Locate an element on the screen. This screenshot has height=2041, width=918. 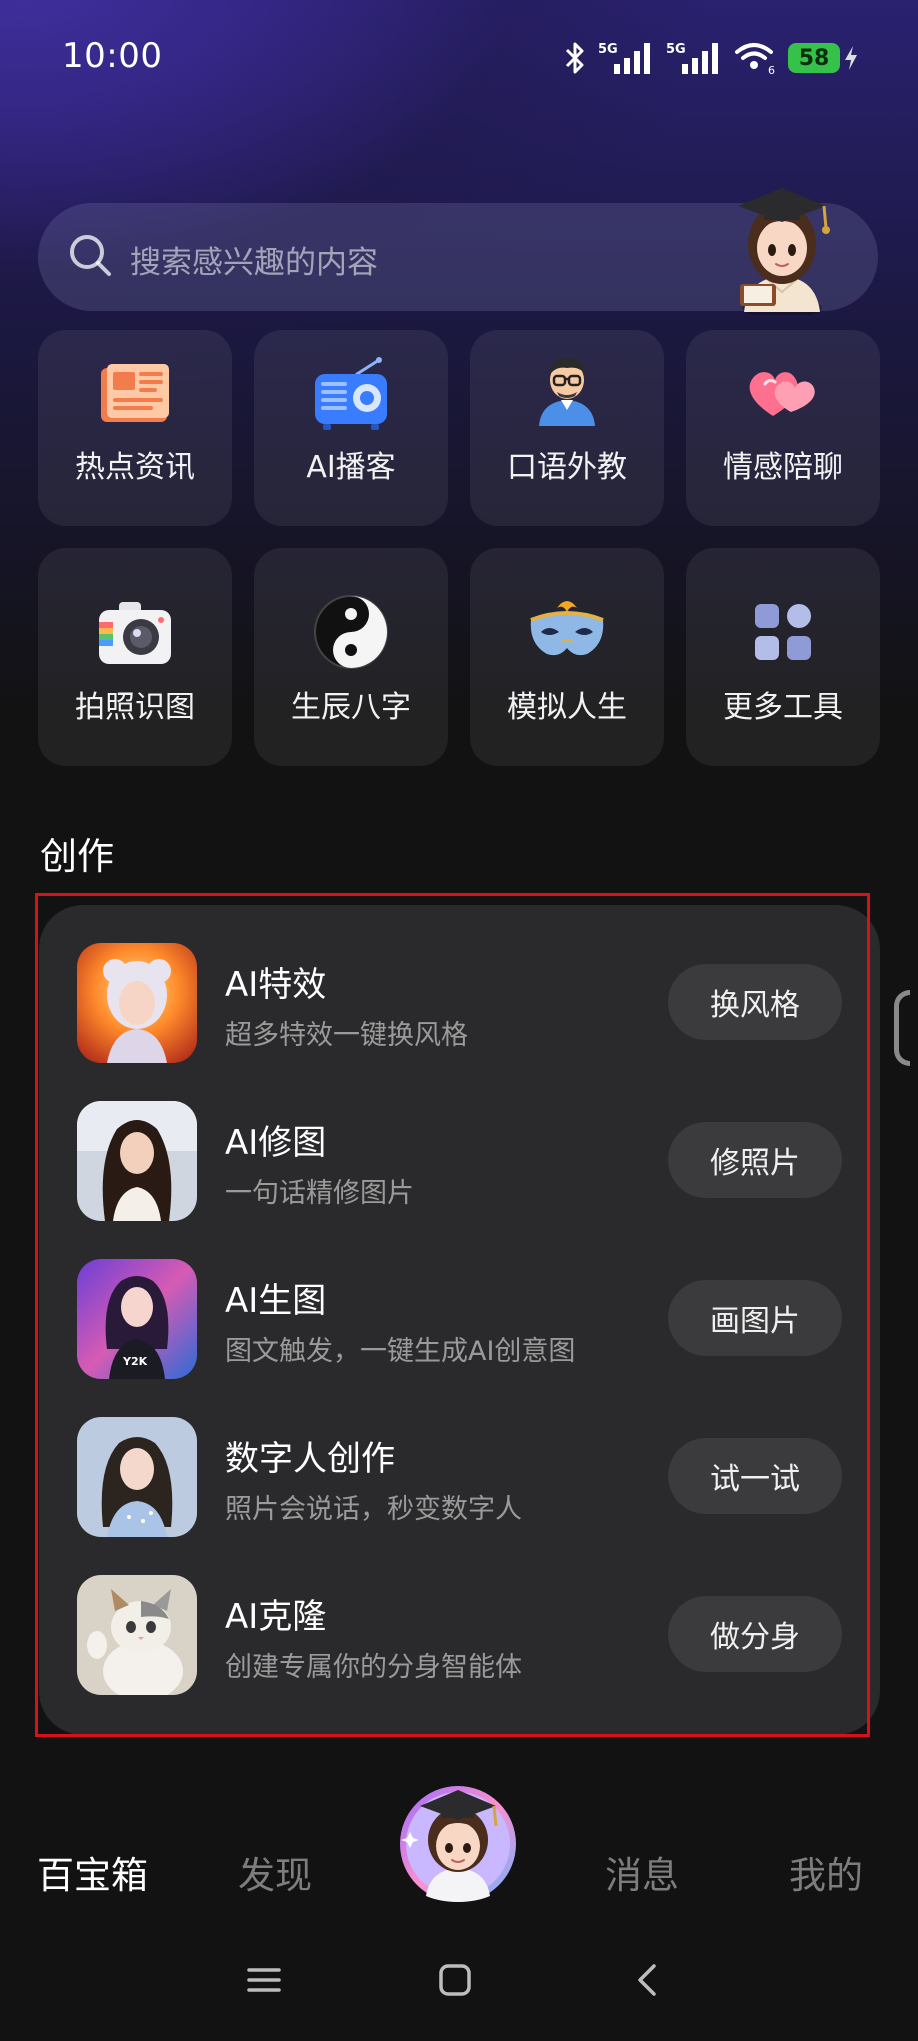
radio-icon is located at coordinates (351, 393).